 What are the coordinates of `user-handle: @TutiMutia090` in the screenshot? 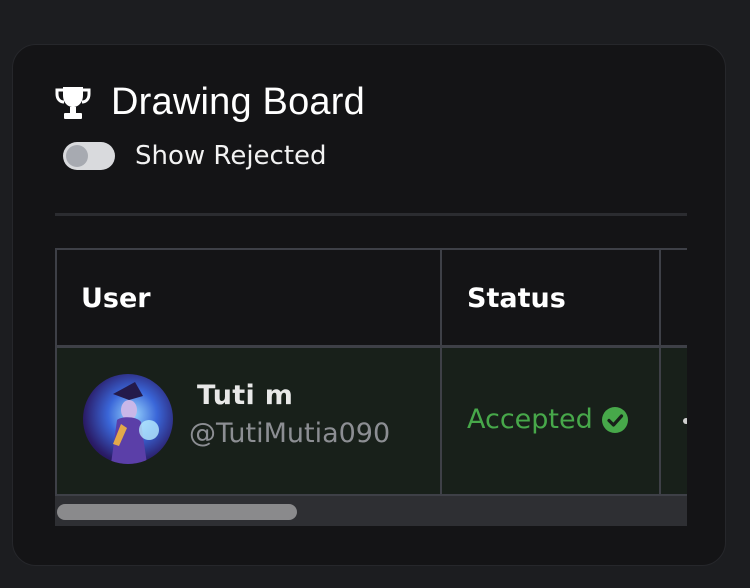 It's located at (289, 433).